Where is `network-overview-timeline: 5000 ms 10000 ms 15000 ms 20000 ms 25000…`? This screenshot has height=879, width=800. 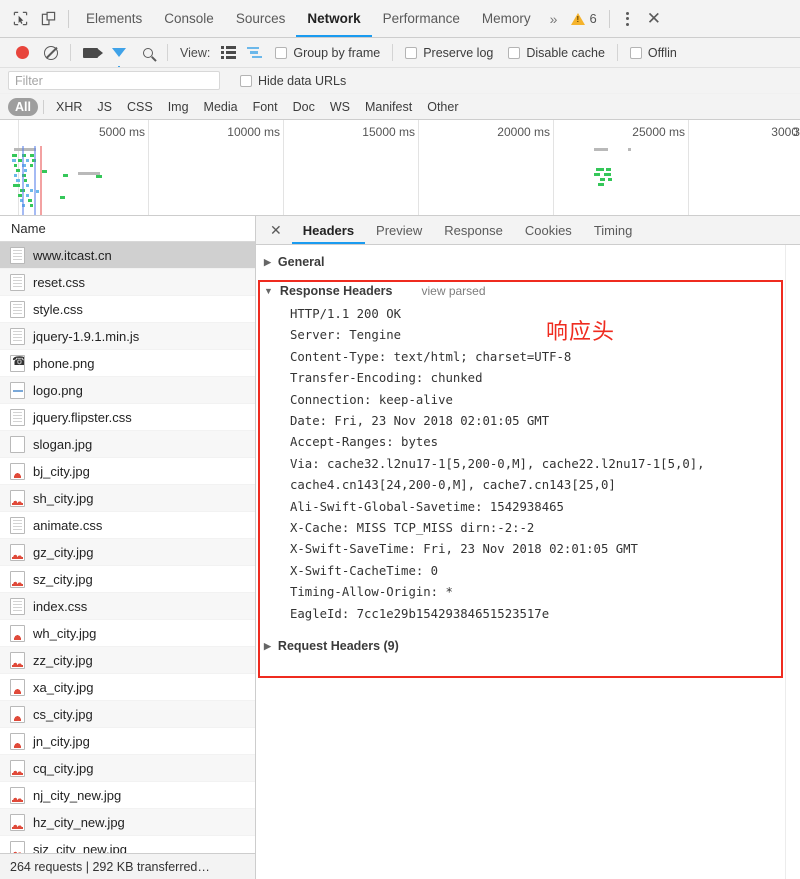
network-overview-timeline: 5000 ms 10000 ms 15000 ms 20000 ms 25000… is located at coordinates (400, 168).